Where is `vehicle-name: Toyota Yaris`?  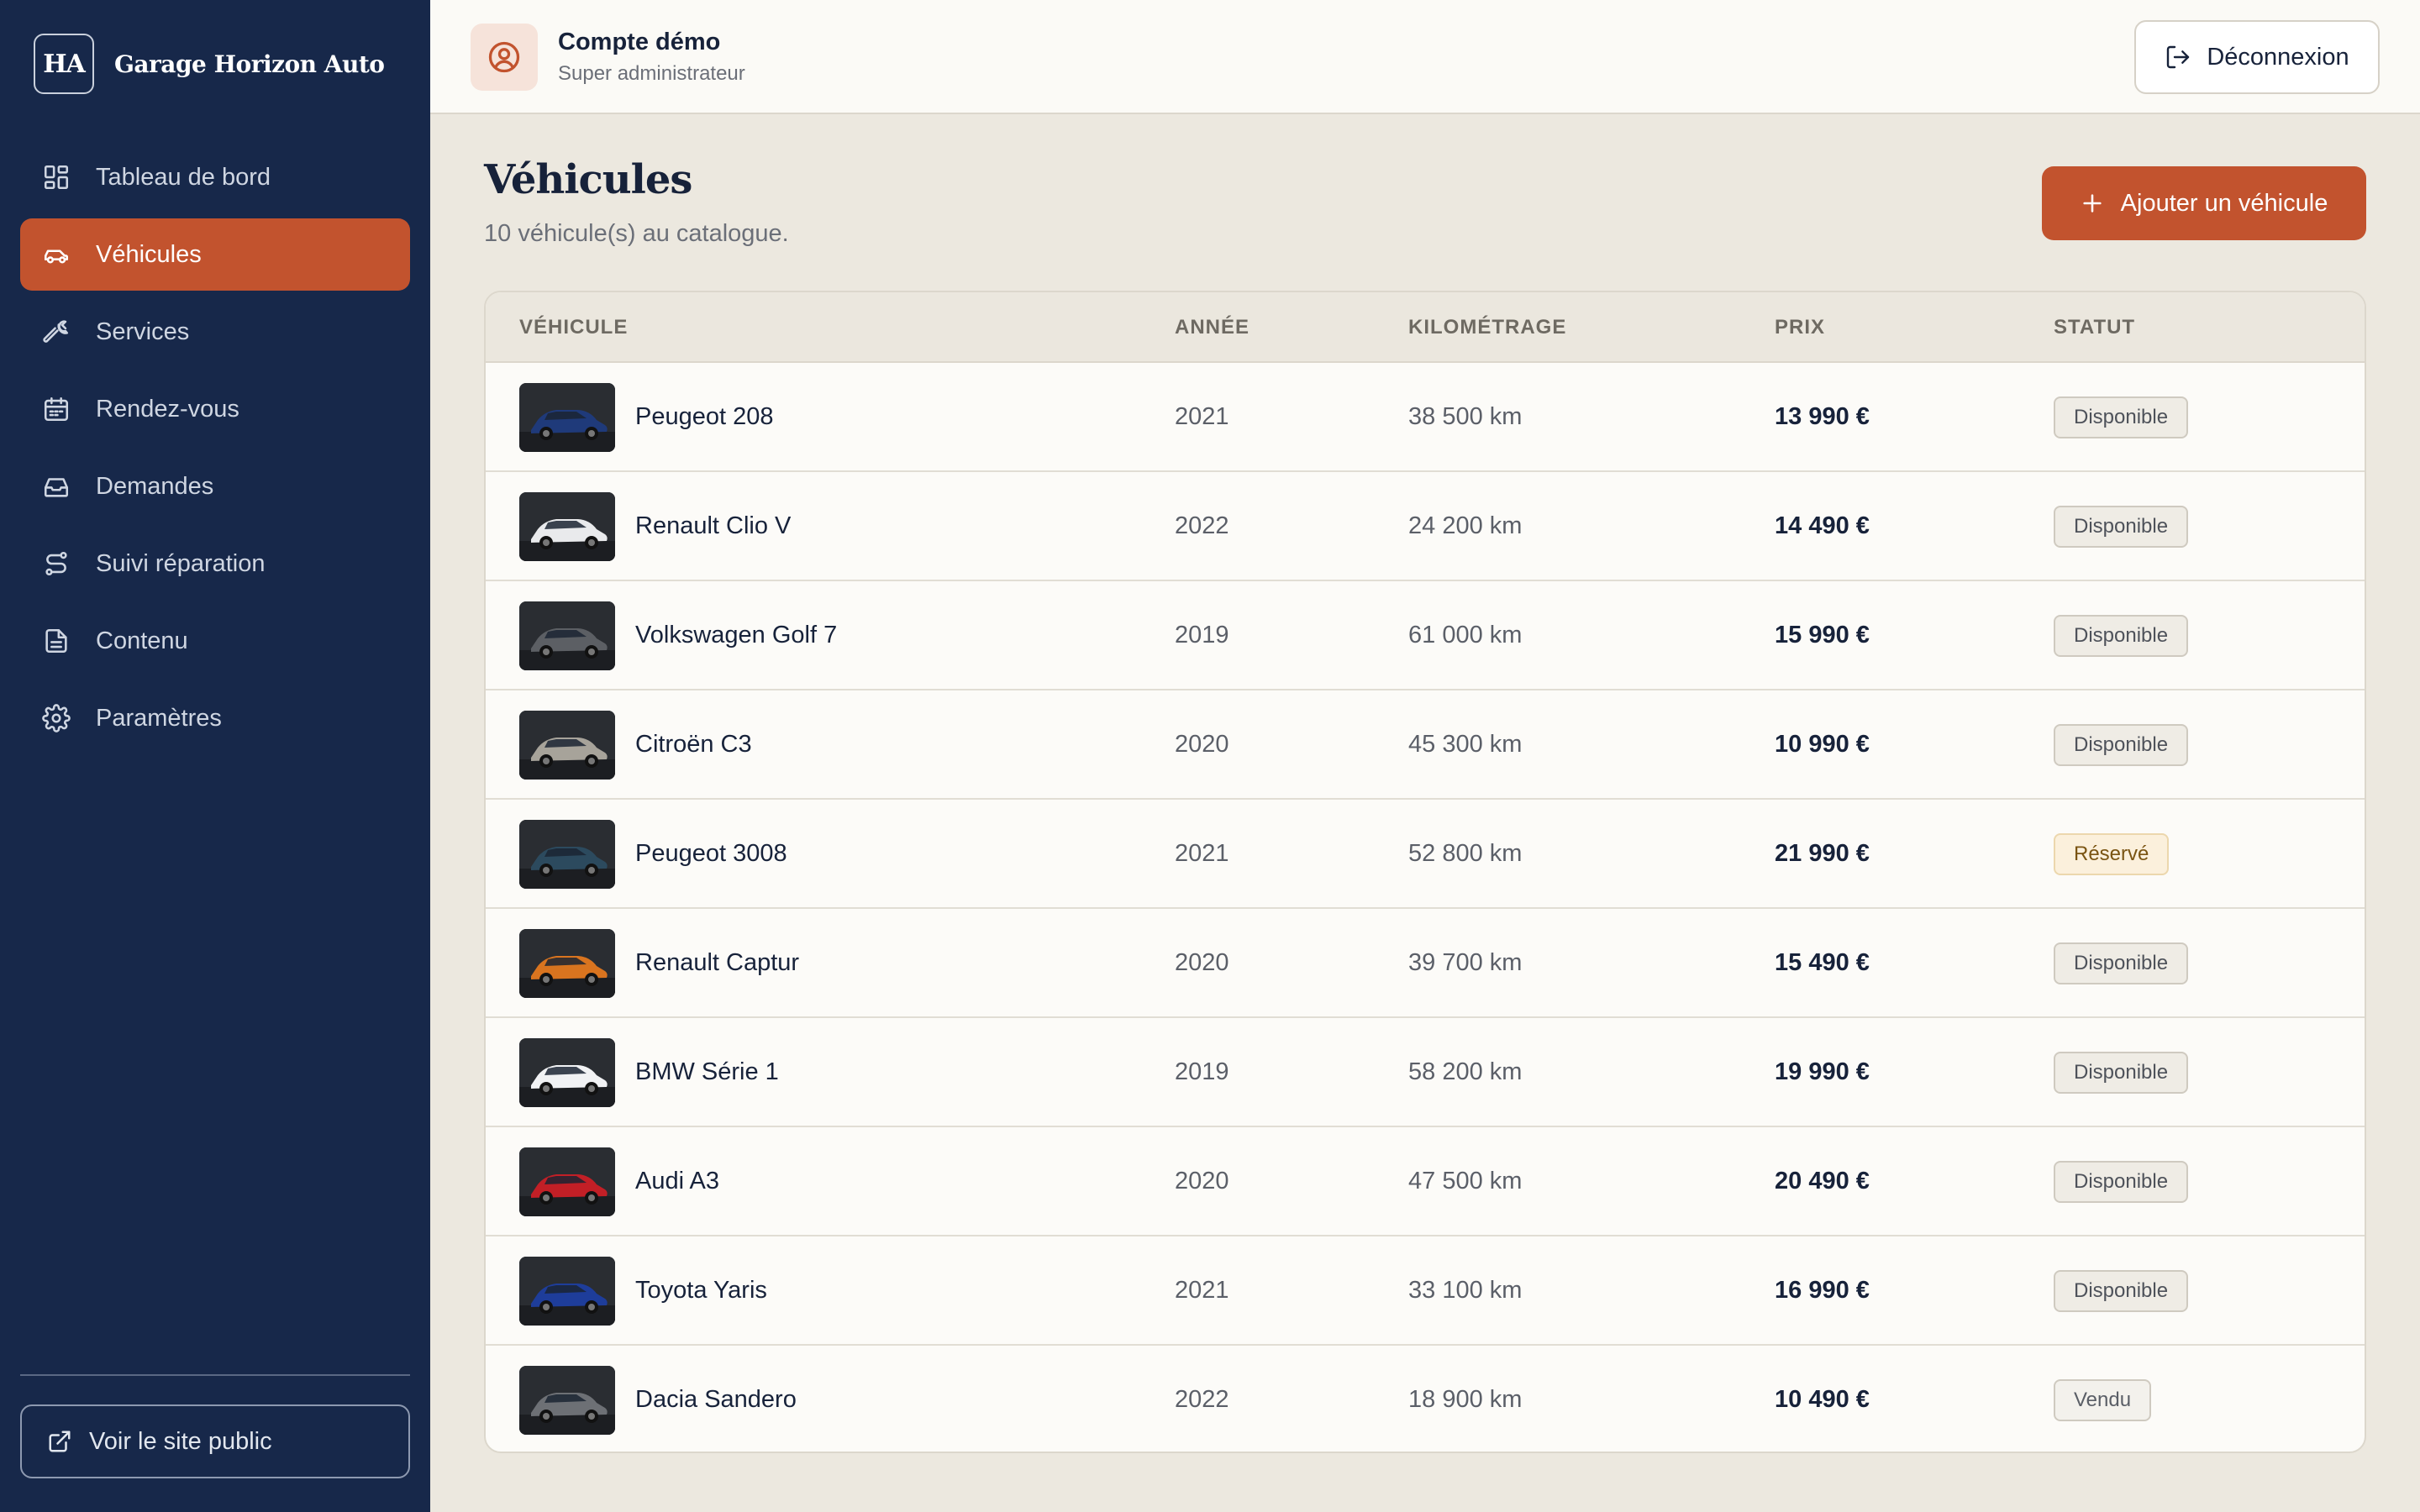 vehicle-name: Toyota Yaris is located at coordinates (701, 1291).